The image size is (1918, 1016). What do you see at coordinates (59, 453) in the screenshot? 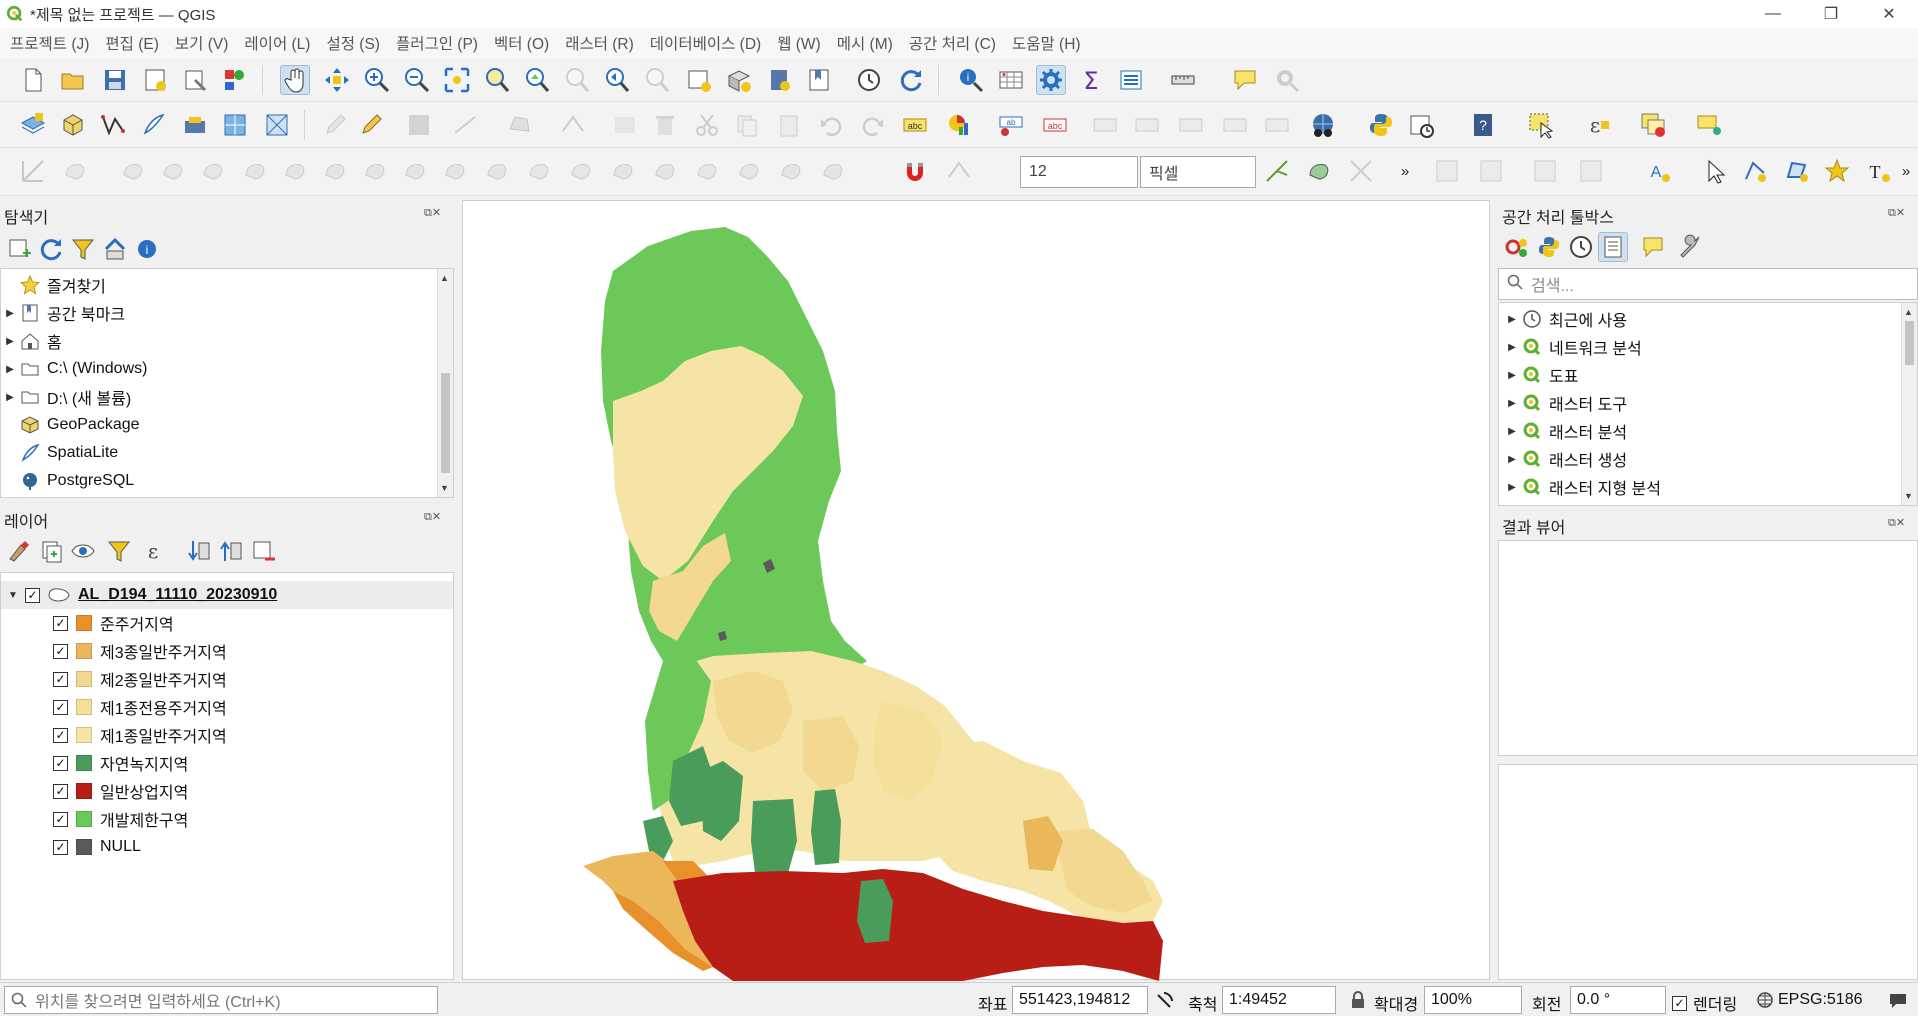
I see `browser-item-spatialite: SpatiaLite` at bounding box center [59, 453].